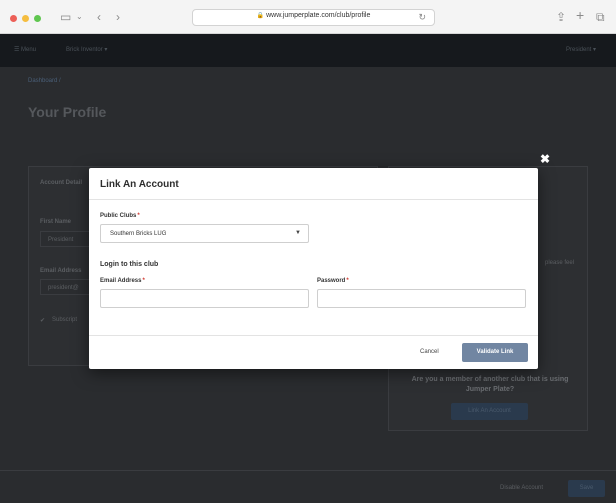  What do you see at coordinates (86, 49) in the screenshot?
I see `brick-inventor-dropdown: Brick Inventor ▾` at bounding box center [86, 49].